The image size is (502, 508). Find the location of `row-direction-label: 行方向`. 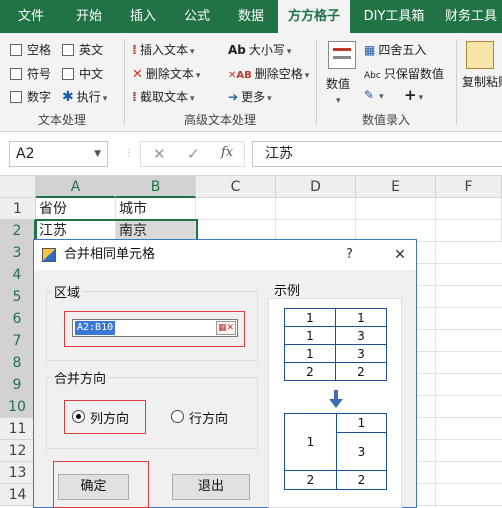

row-direction-label: 行方向 is located at coordinates (208, 417).